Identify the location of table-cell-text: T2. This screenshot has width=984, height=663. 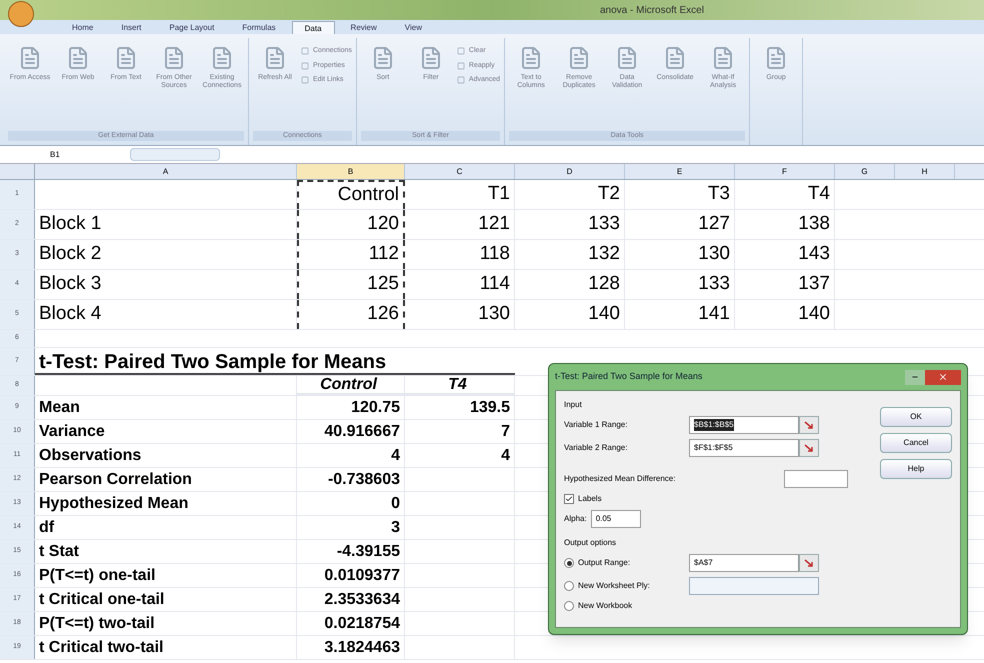
(609, 194).